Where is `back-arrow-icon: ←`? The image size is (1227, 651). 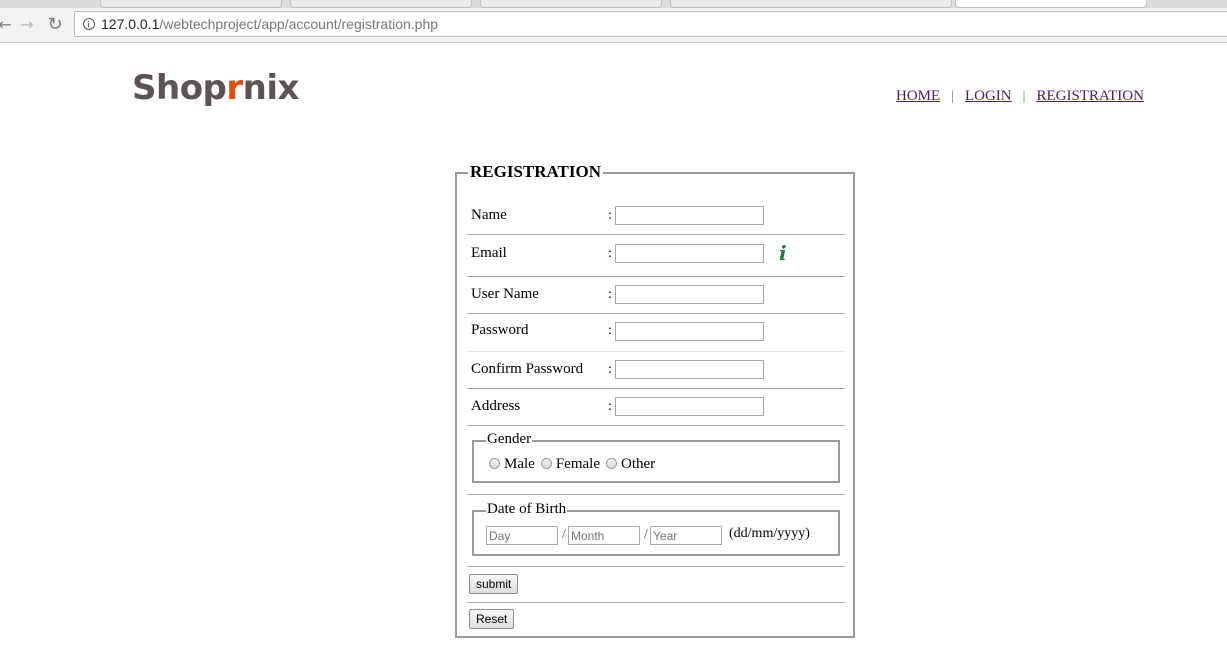 back-arrow-icon: ← is located at coordinates (6, 24).